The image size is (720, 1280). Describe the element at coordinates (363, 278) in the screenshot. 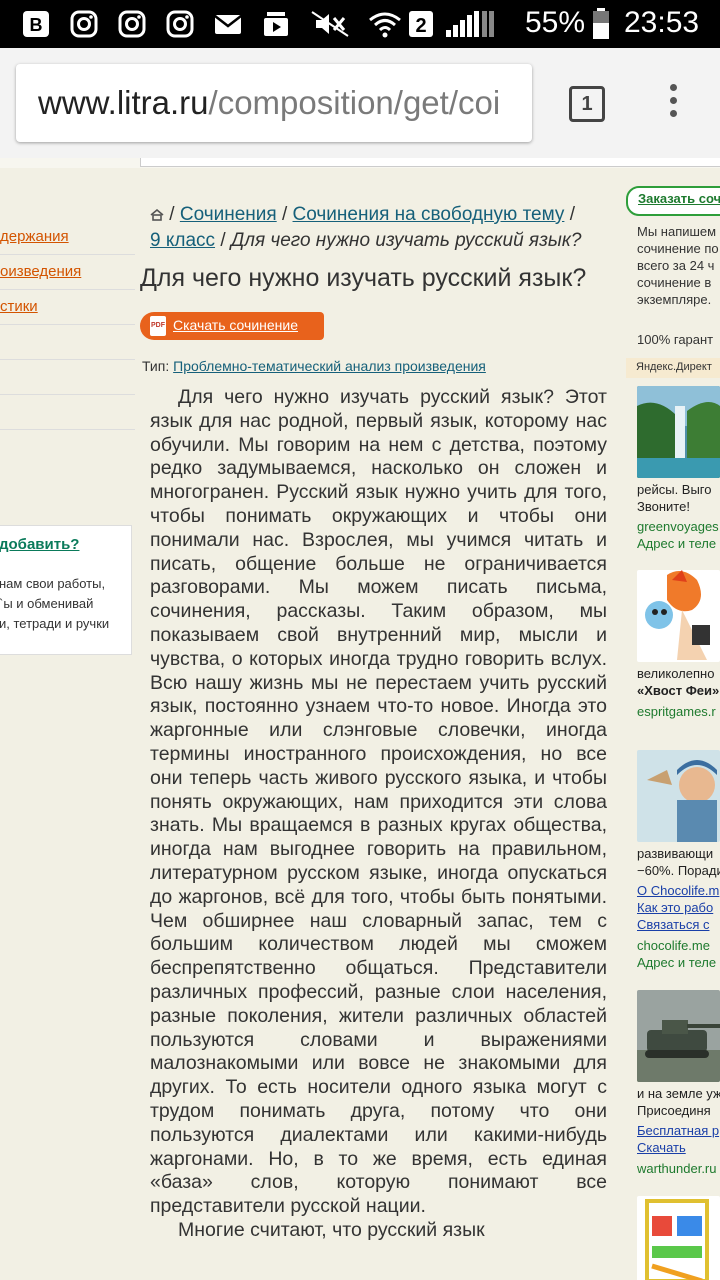

I see `page-title: Для чего нужно изучать русский язык?` at that location.